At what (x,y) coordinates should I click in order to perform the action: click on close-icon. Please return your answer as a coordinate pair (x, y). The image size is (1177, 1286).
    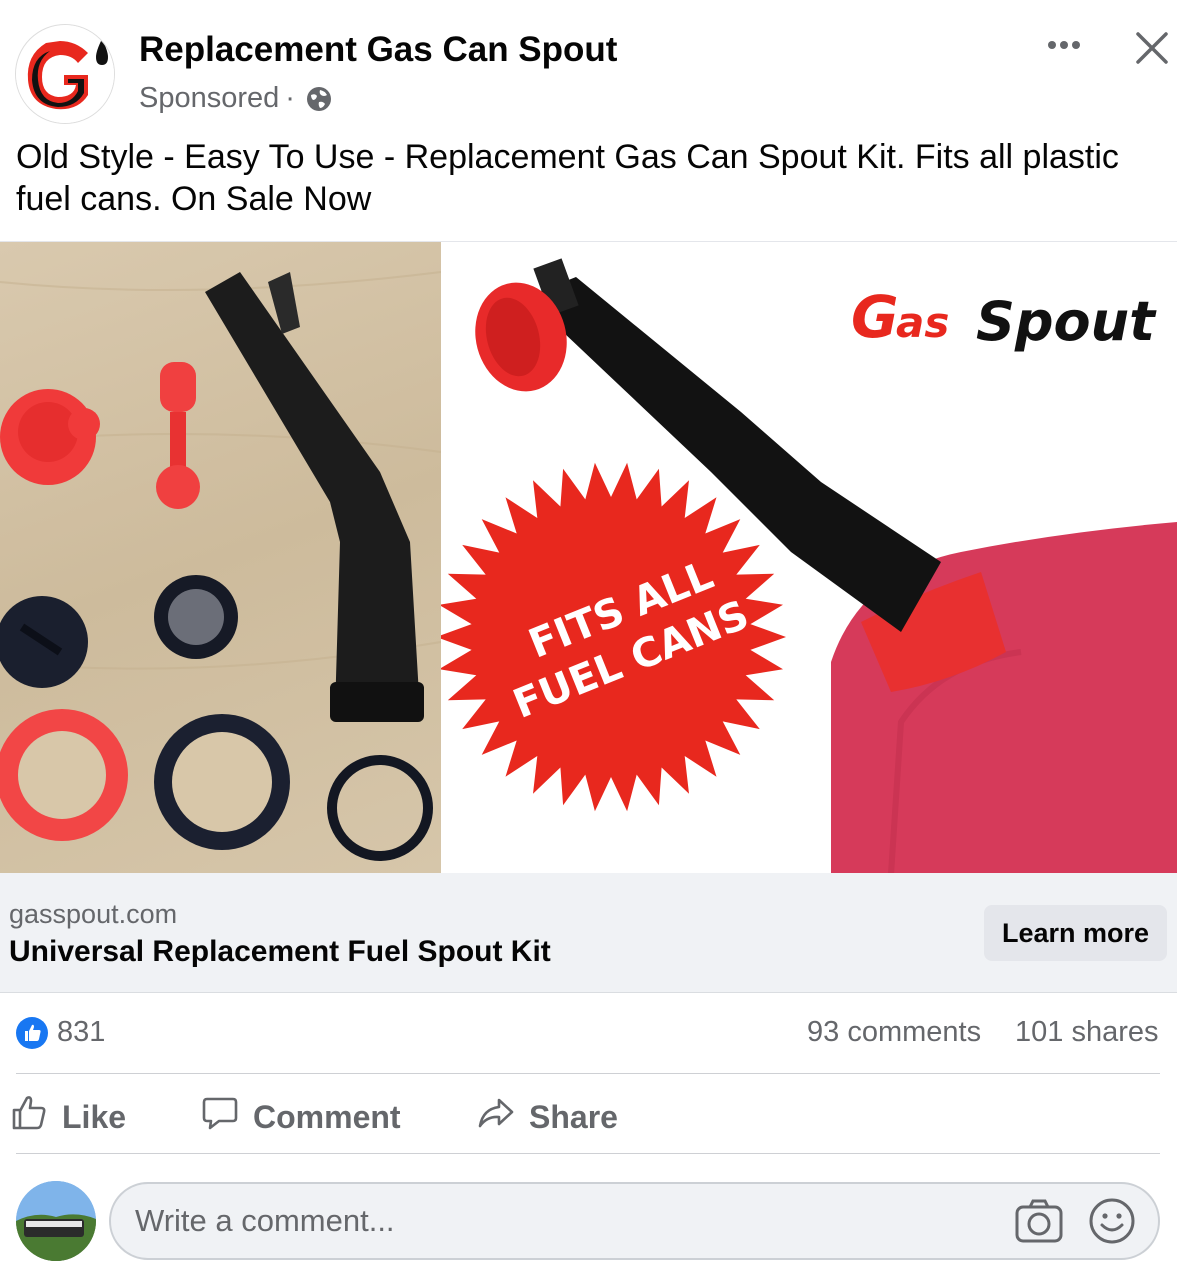
    Looking at the image, I should click on (1152, 48).